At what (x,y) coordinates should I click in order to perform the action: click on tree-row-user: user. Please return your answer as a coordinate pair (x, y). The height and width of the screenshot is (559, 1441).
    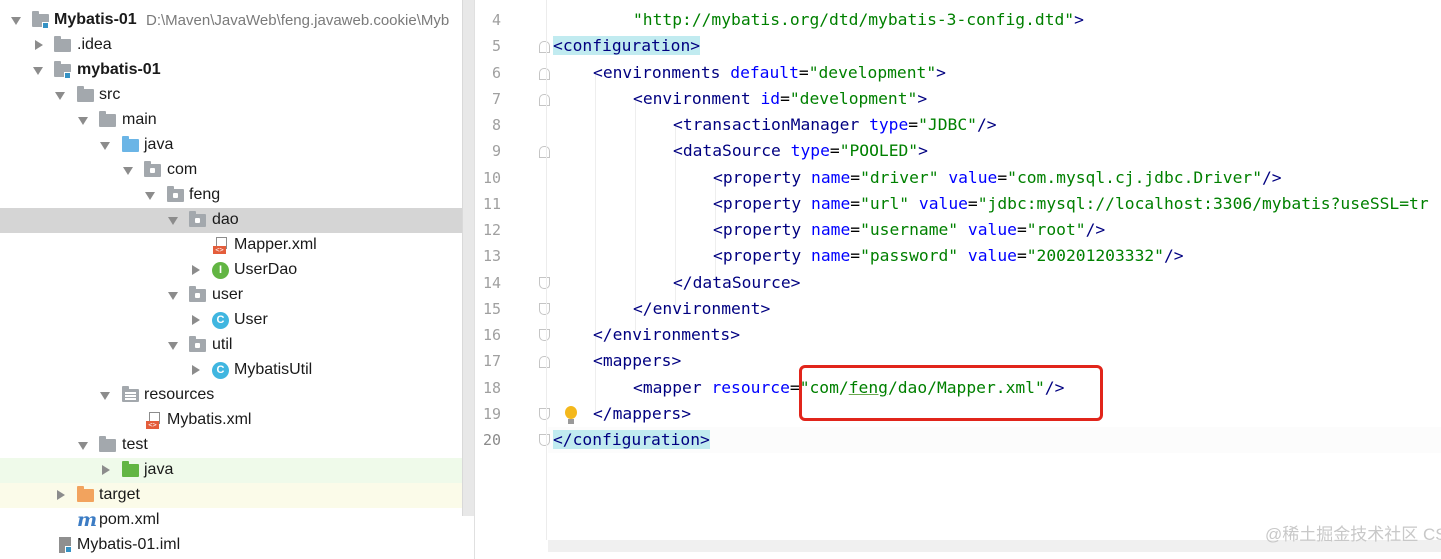
    Looking at the image, I should click on (237, 295).